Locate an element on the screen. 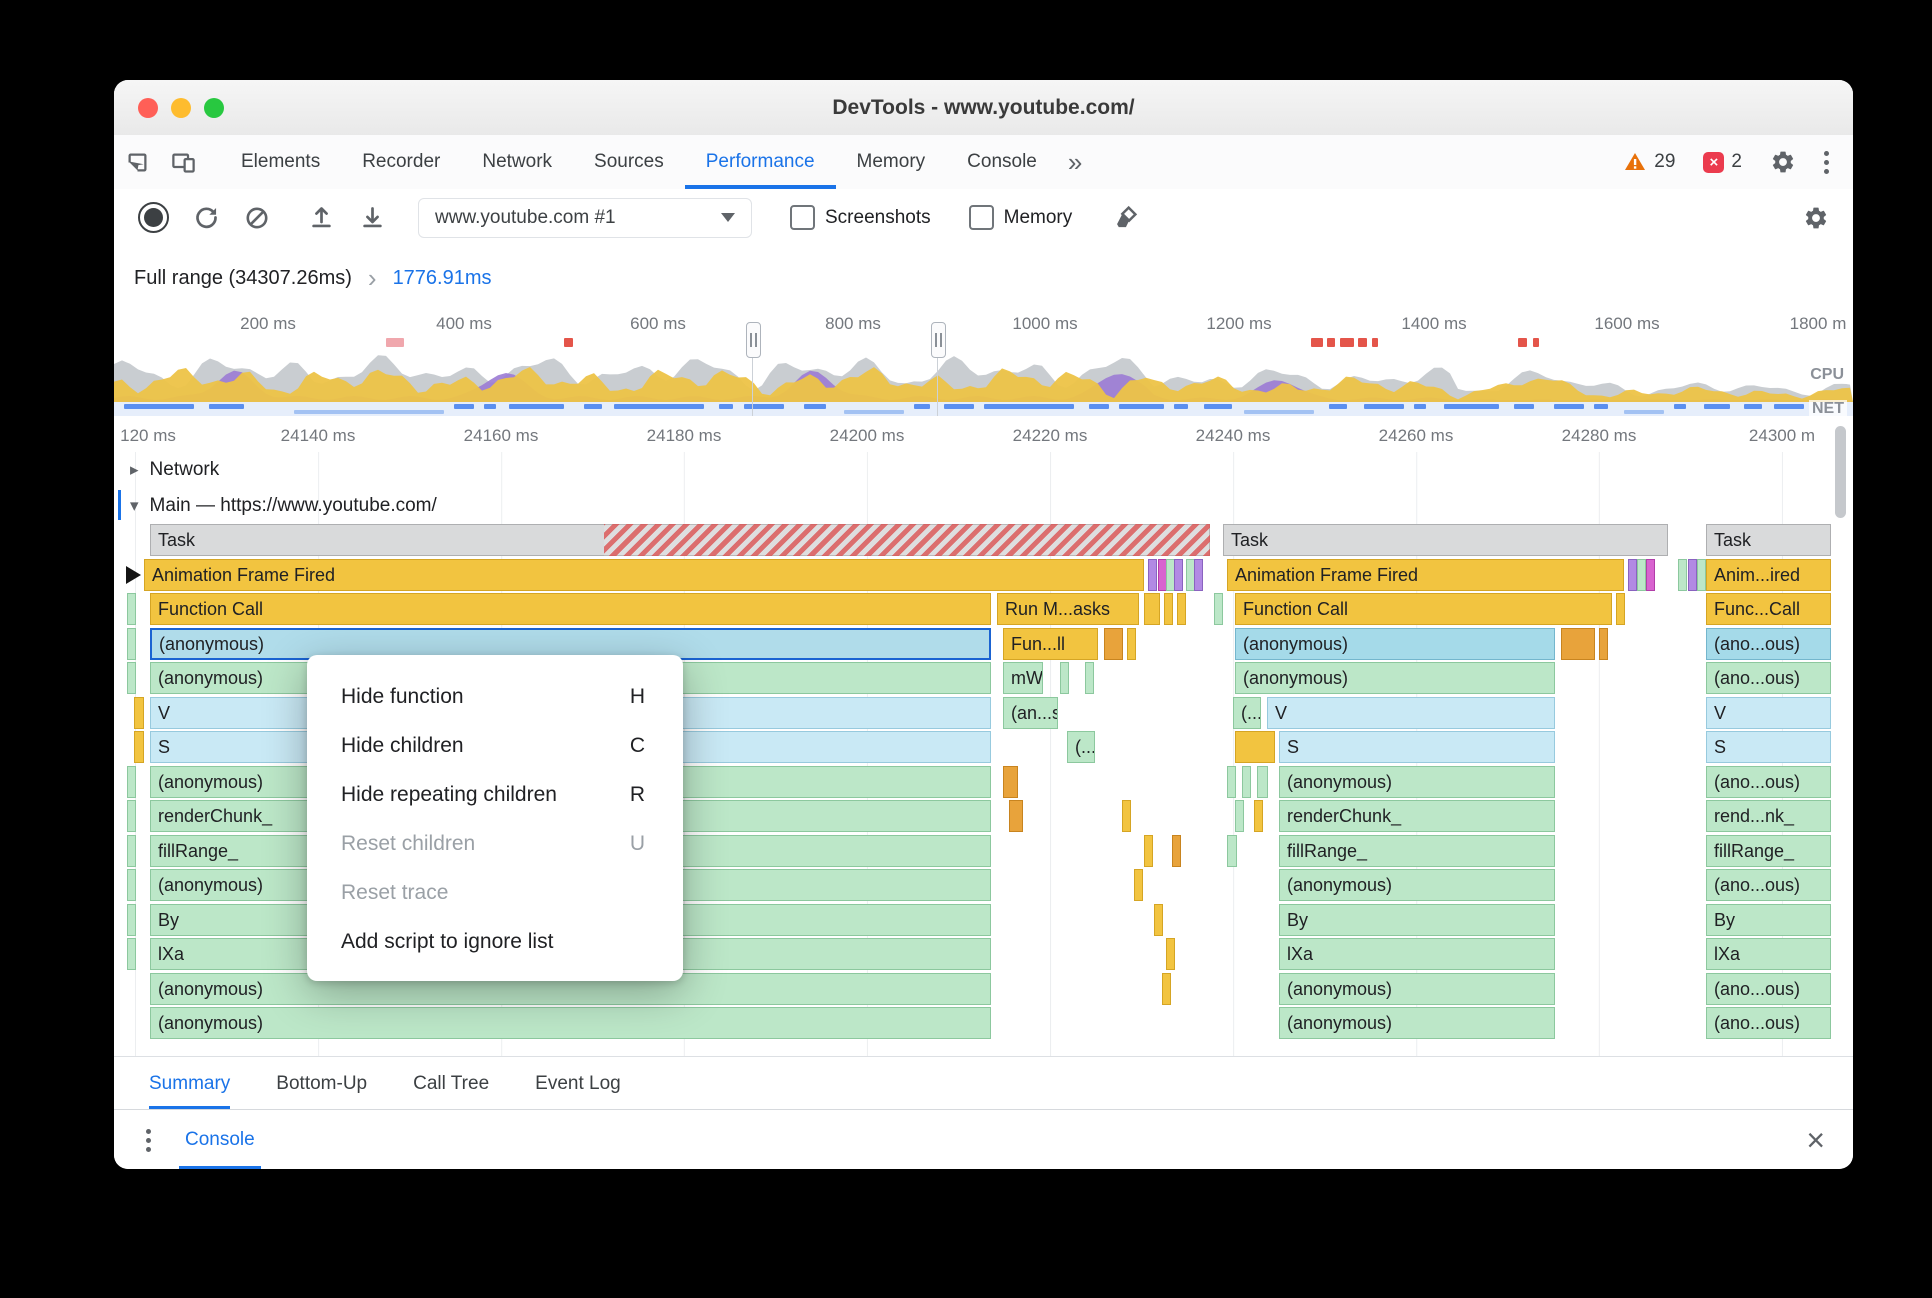 The height and width of the screenshot is (1298, 1932). flame-bar: Run M...asks is located at coordinates (1068, 609).